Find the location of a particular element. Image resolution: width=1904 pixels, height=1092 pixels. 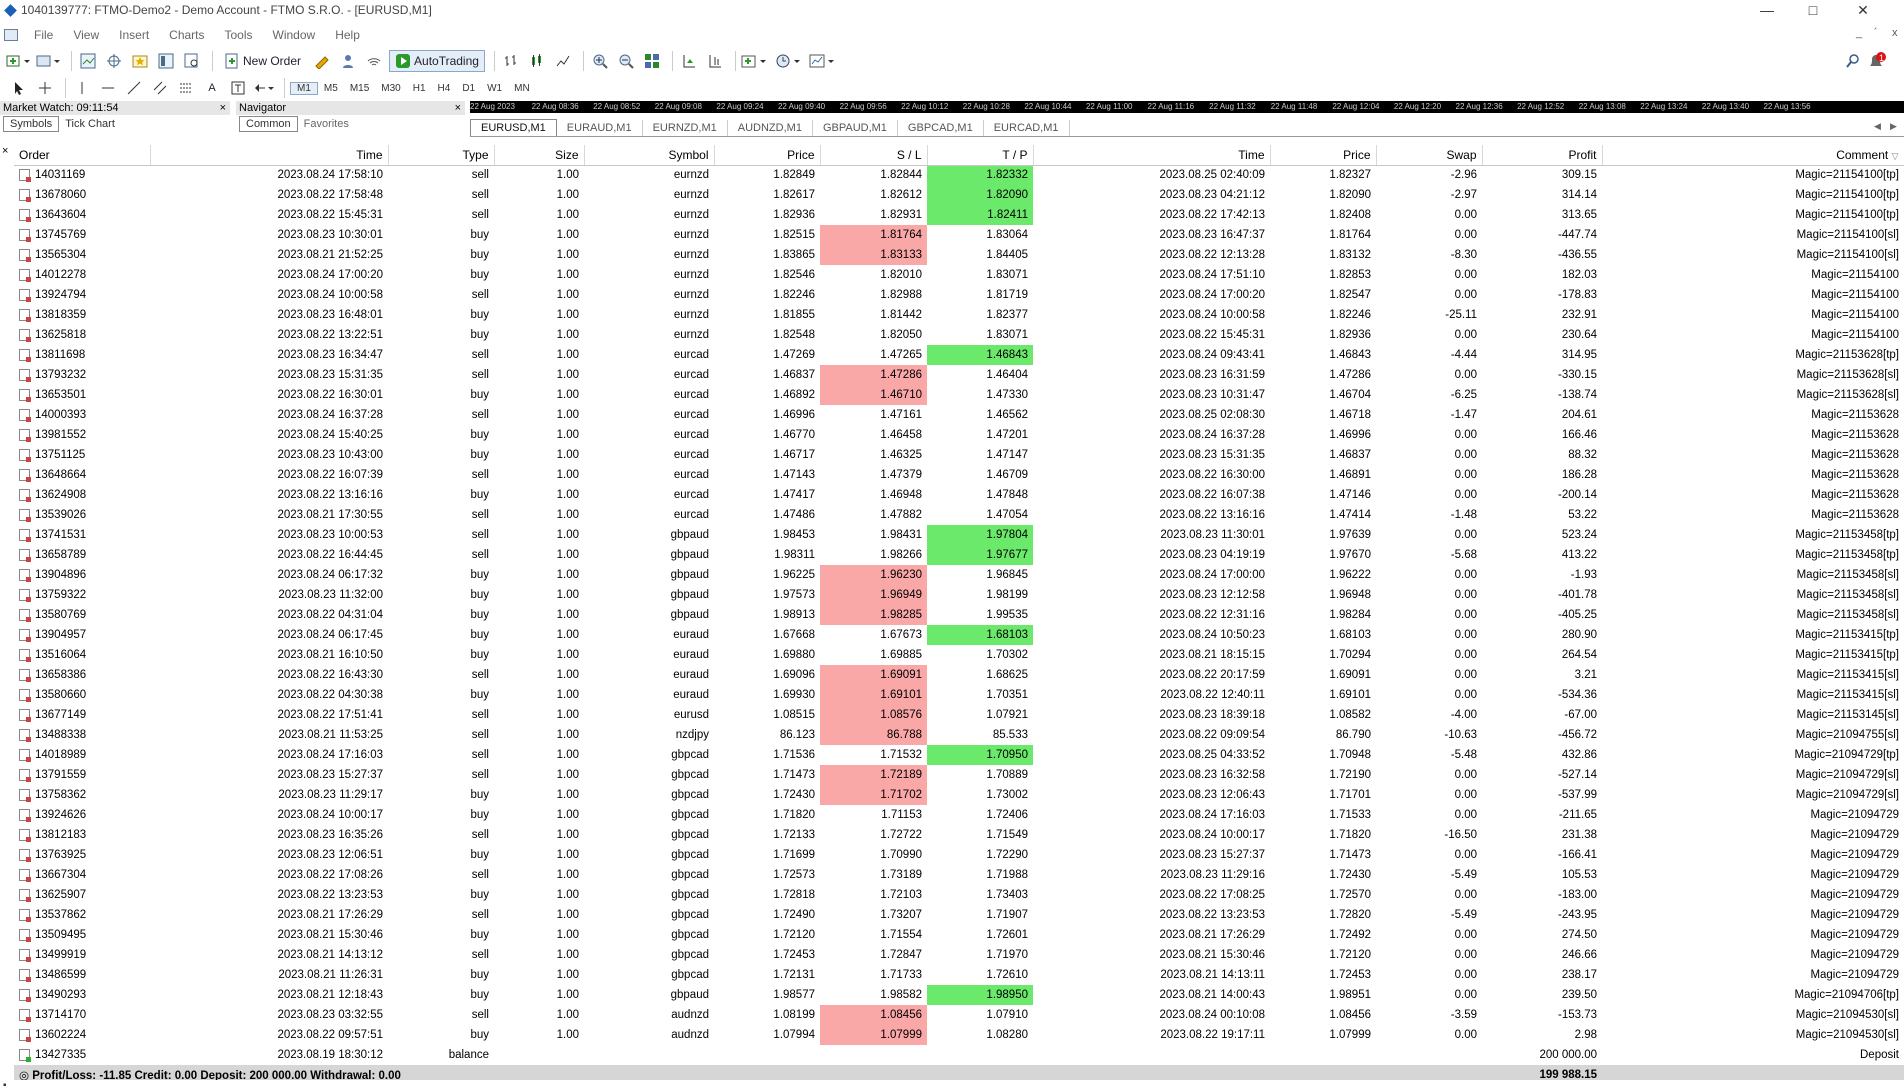

col-tp: T / P is located at coordinates (980, 155).